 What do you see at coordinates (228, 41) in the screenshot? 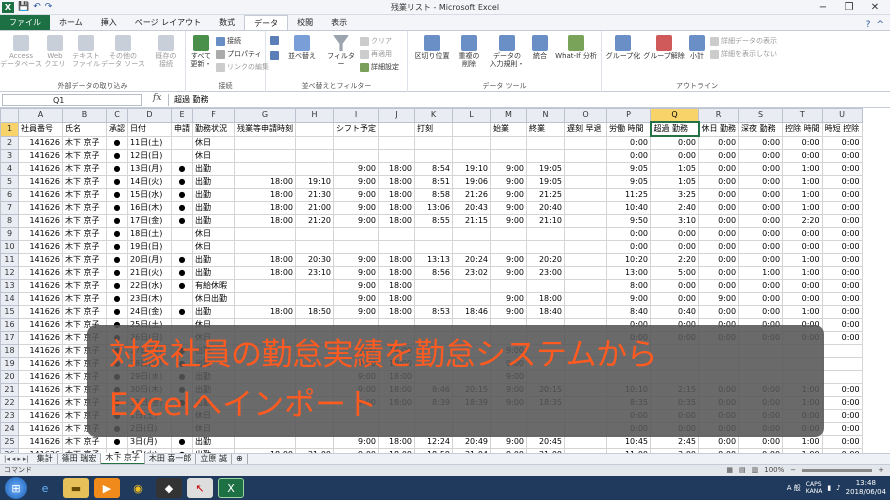
I see `connections-button: 接続` at bounding box center [228, 41].